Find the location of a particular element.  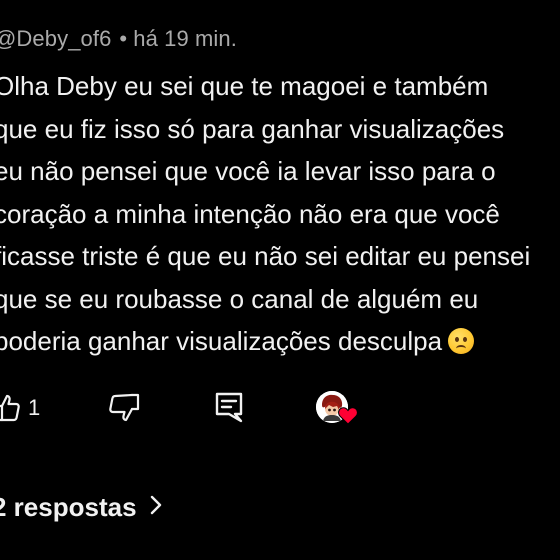

comment-line-last: poderia ganhar visualizações desculpa is located at coordinates (280, 341).